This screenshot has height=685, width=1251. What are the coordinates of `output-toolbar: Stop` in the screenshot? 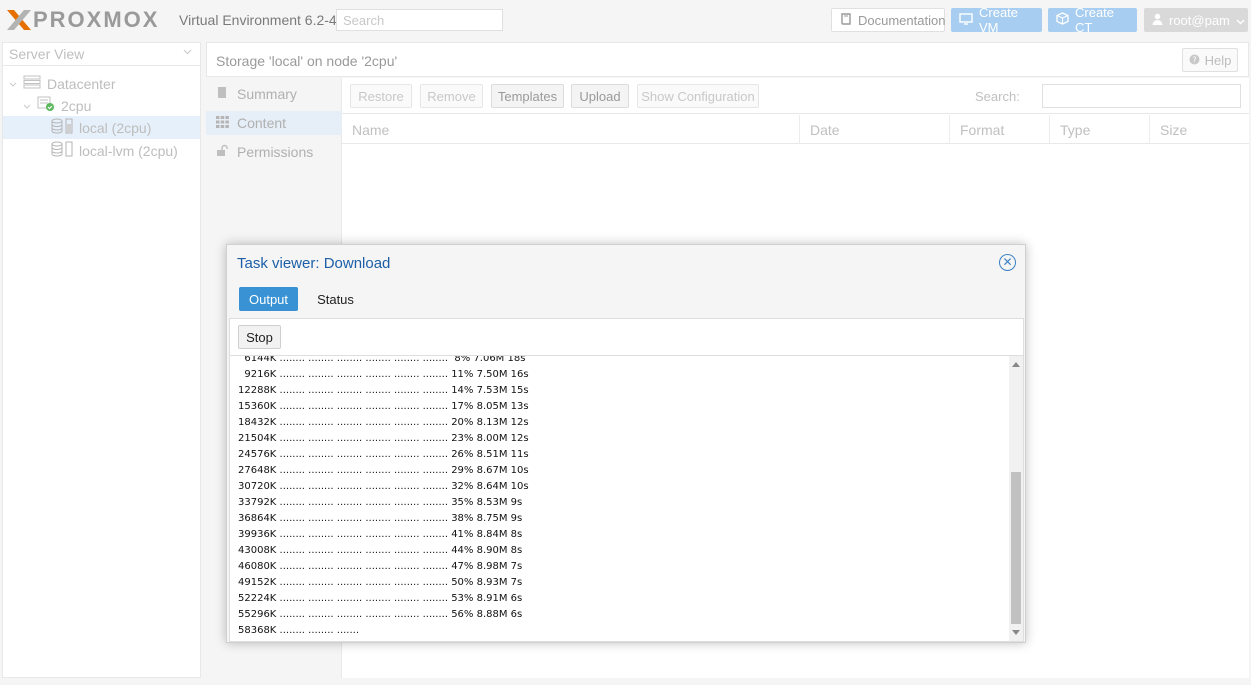 It's located at (626, 337).